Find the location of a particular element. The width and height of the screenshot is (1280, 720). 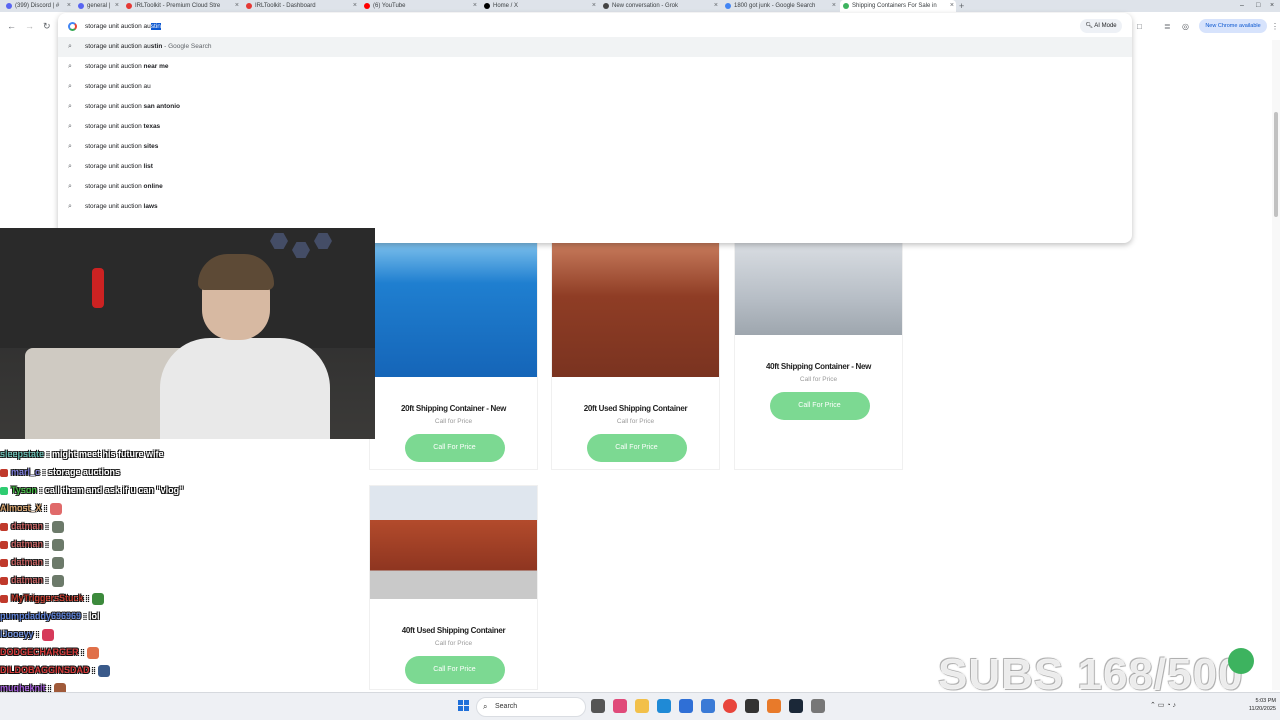

omnibox-suggestion: ⌕ storage unit auction sites is located at coordinates (595, 147).